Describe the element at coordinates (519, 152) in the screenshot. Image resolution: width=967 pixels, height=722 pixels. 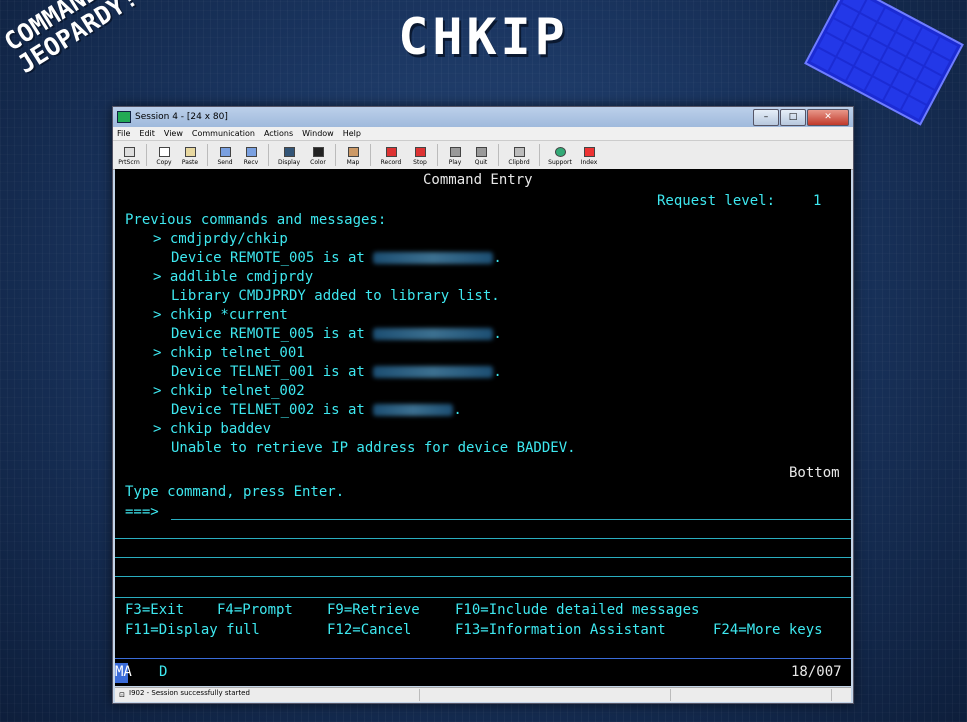
I see `clipboard-icon` at that location.